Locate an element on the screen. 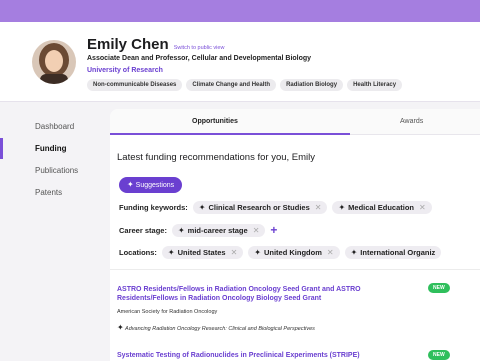  location-chip: ✦ United Kingdom ✕ is located at coordinates (294, 252).